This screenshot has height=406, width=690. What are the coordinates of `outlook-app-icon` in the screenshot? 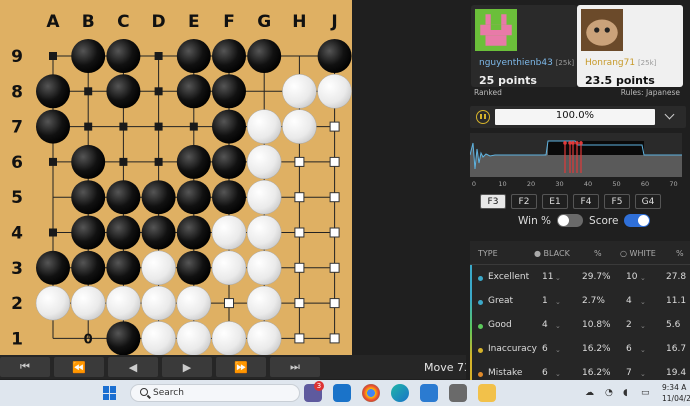 It's located at (342, 393).